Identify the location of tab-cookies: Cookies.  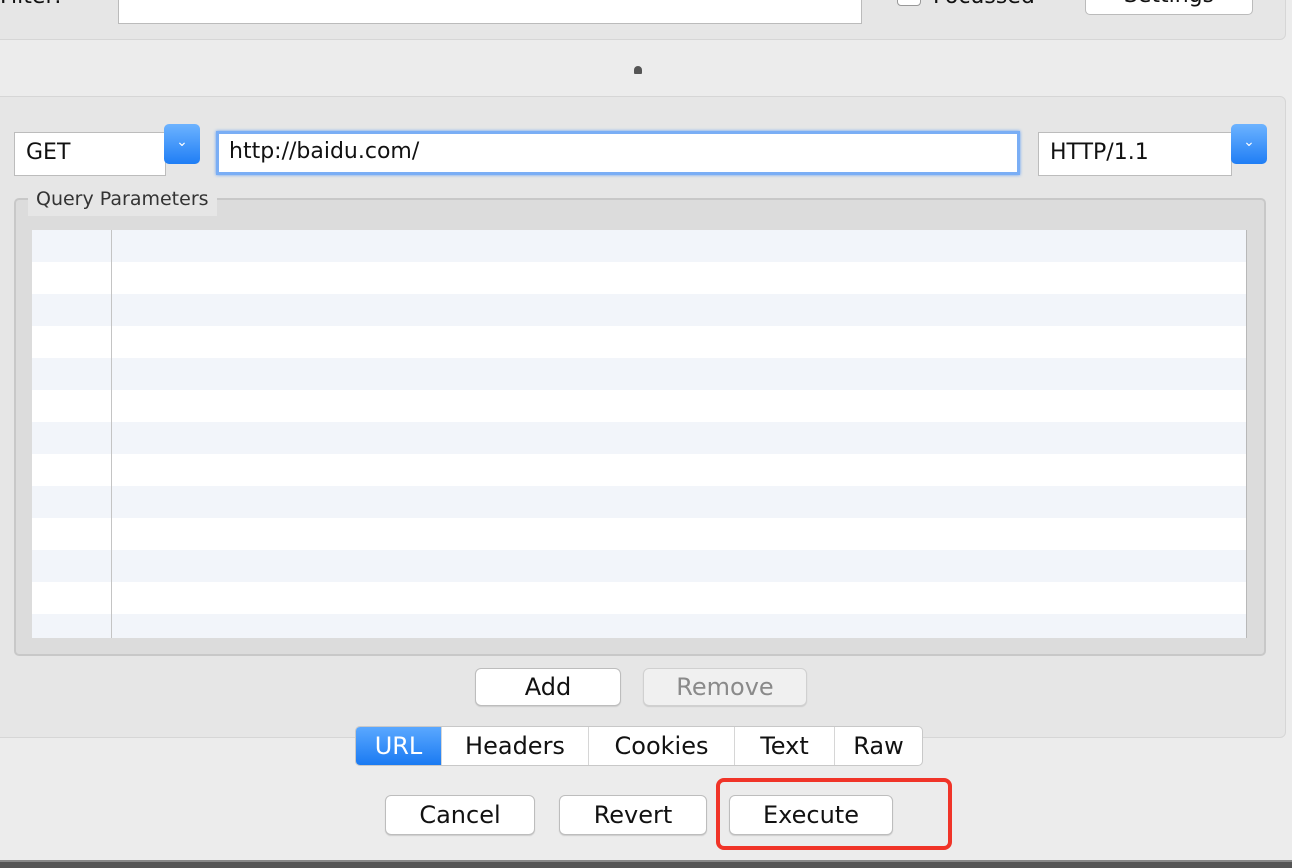
(662, 746).